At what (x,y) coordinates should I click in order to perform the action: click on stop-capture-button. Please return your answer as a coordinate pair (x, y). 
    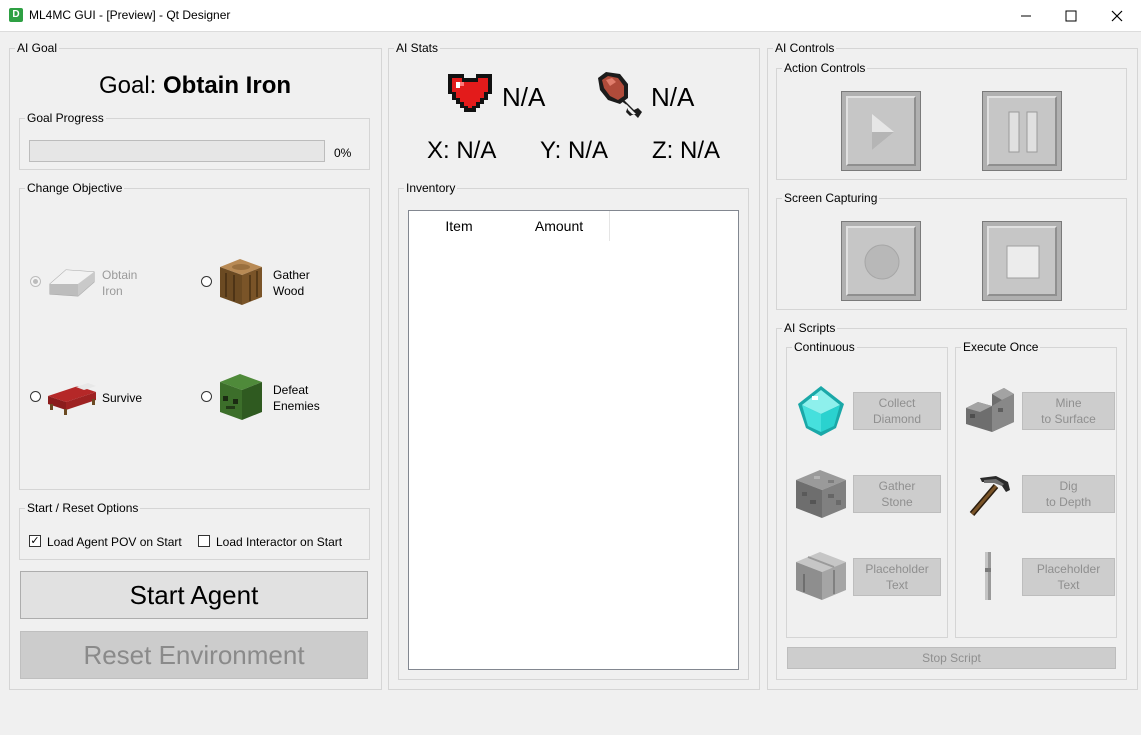
    Looking at the image, I should click on (1022, 261).